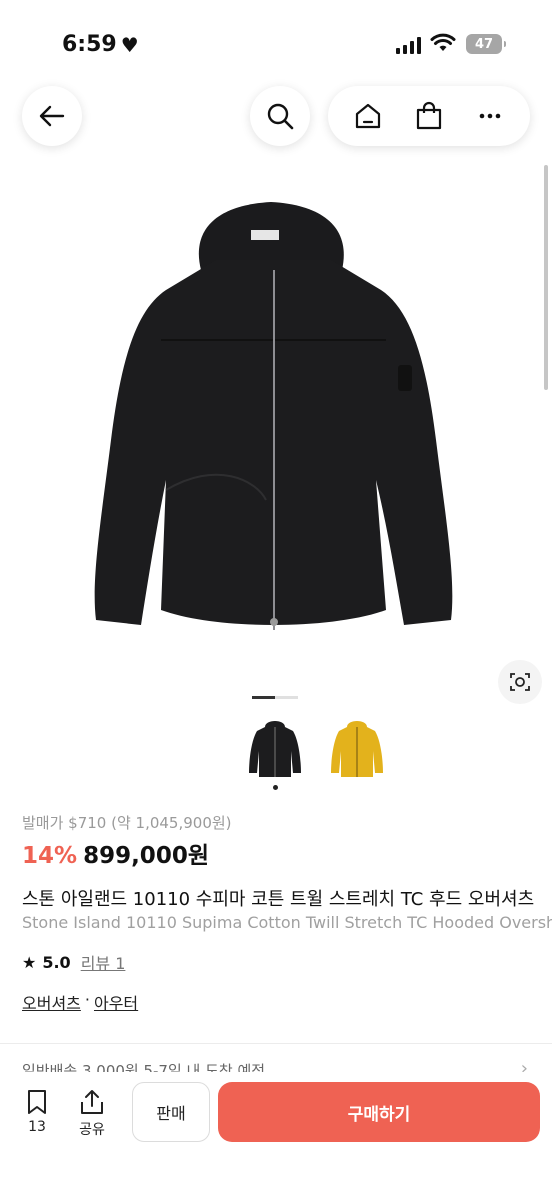  I want to click on bottom-action-bar: 13 공유 판매 구매하기, so click(276, 1136).